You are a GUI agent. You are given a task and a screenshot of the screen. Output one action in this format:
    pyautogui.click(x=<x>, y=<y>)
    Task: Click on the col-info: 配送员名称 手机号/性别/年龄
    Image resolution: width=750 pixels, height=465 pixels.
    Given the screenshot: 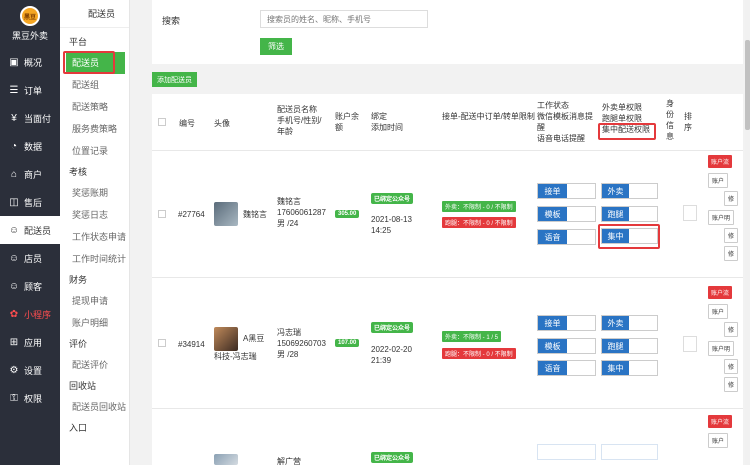 What is the action you would take?
    pyautogui.click(x=299, y=120)
    